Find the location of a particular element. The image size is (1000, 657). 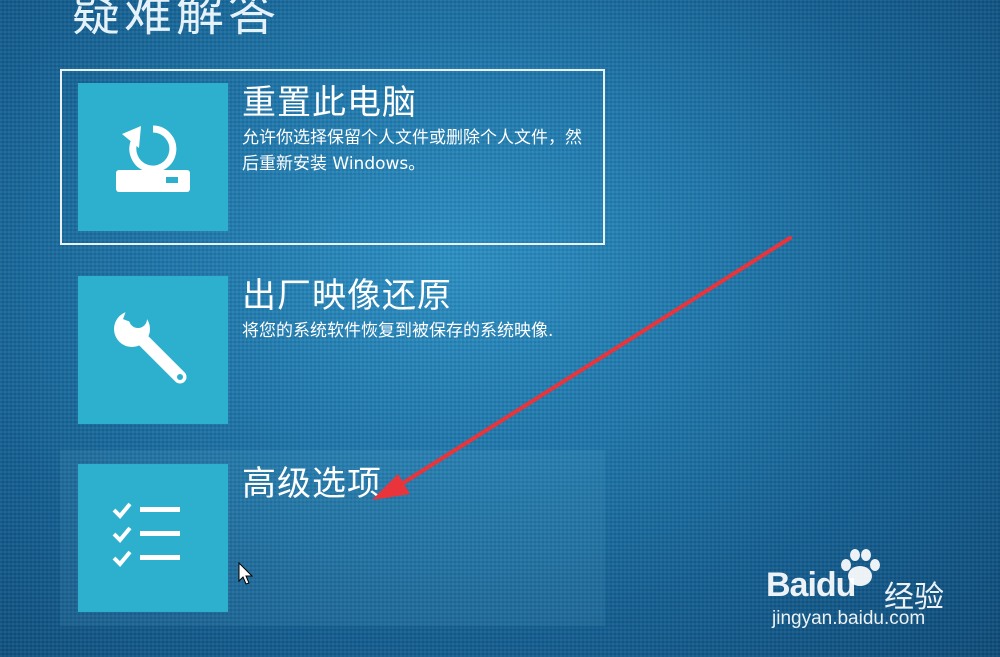

watermark-brand: Baidu is located at coordinates (811, 585).